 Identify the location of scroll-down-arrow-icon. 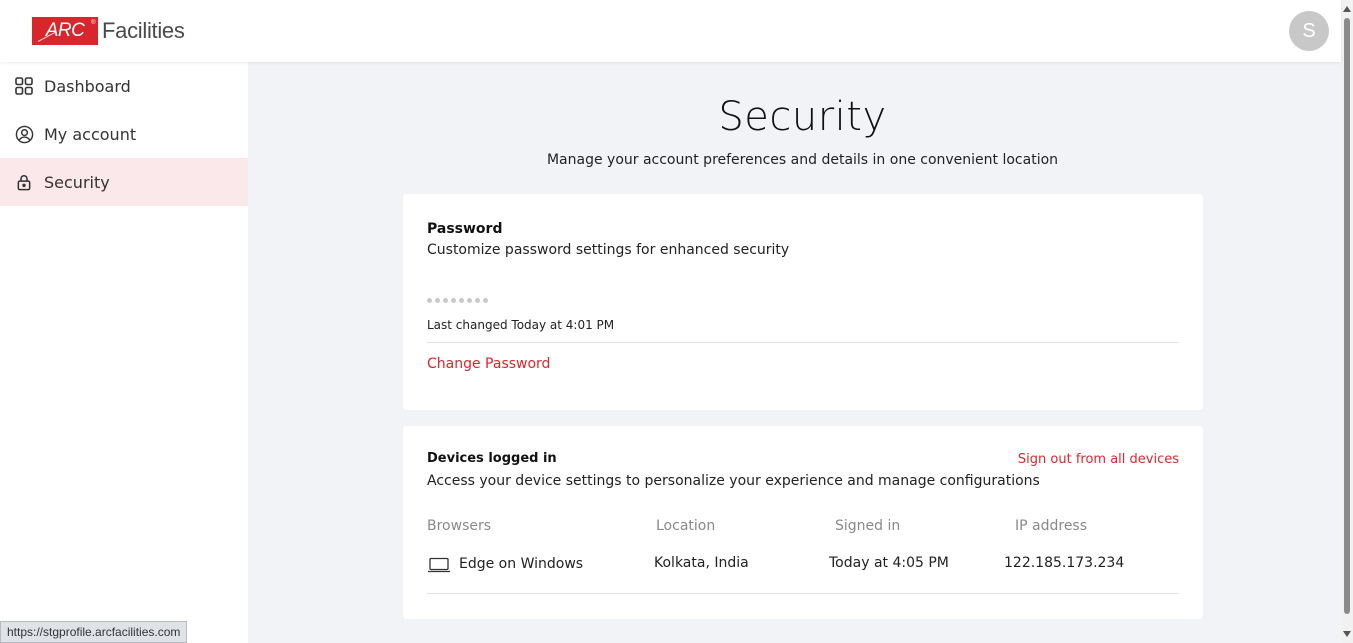
(1347, 634).